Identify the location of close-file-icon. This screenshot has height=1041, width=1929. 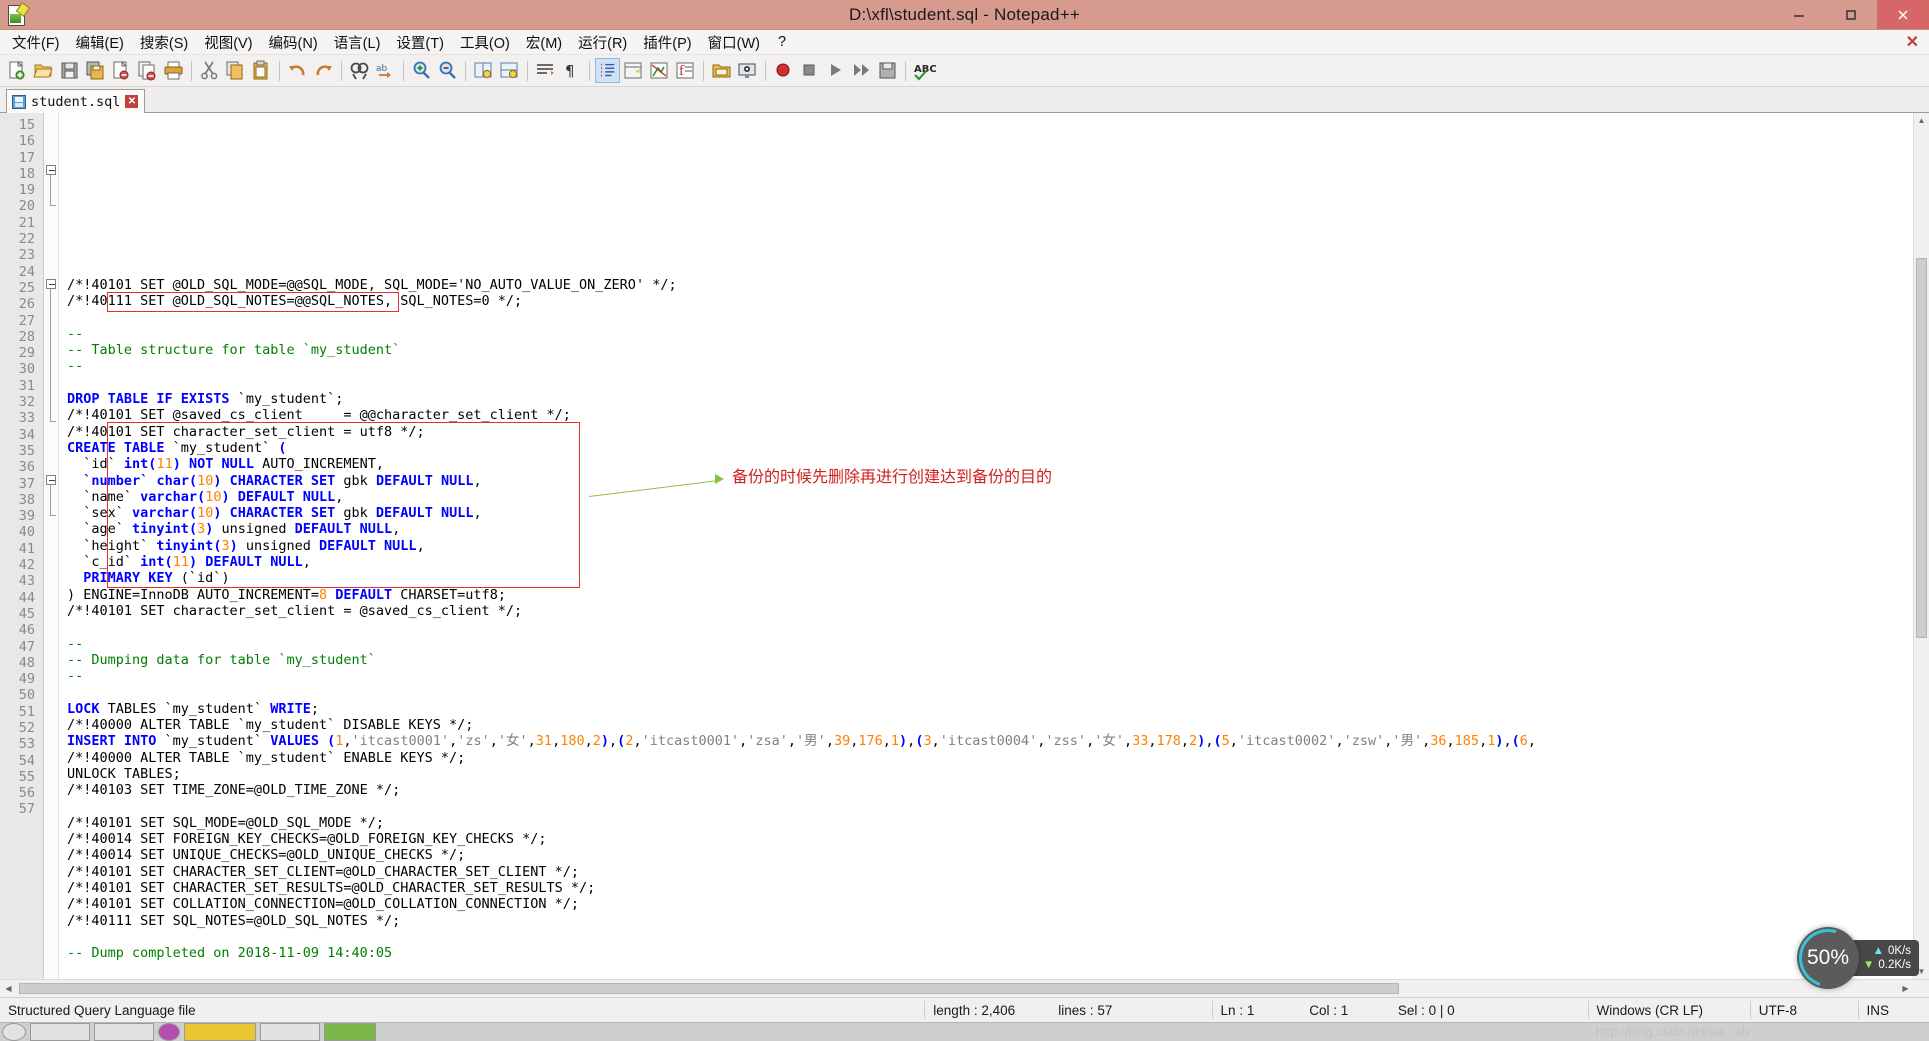
(121, 70).